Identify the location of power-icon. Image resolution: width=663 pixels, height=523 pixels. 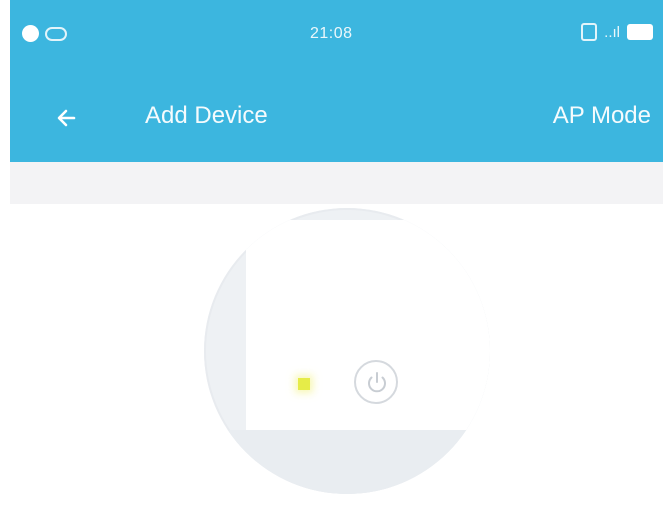
(377, 382).